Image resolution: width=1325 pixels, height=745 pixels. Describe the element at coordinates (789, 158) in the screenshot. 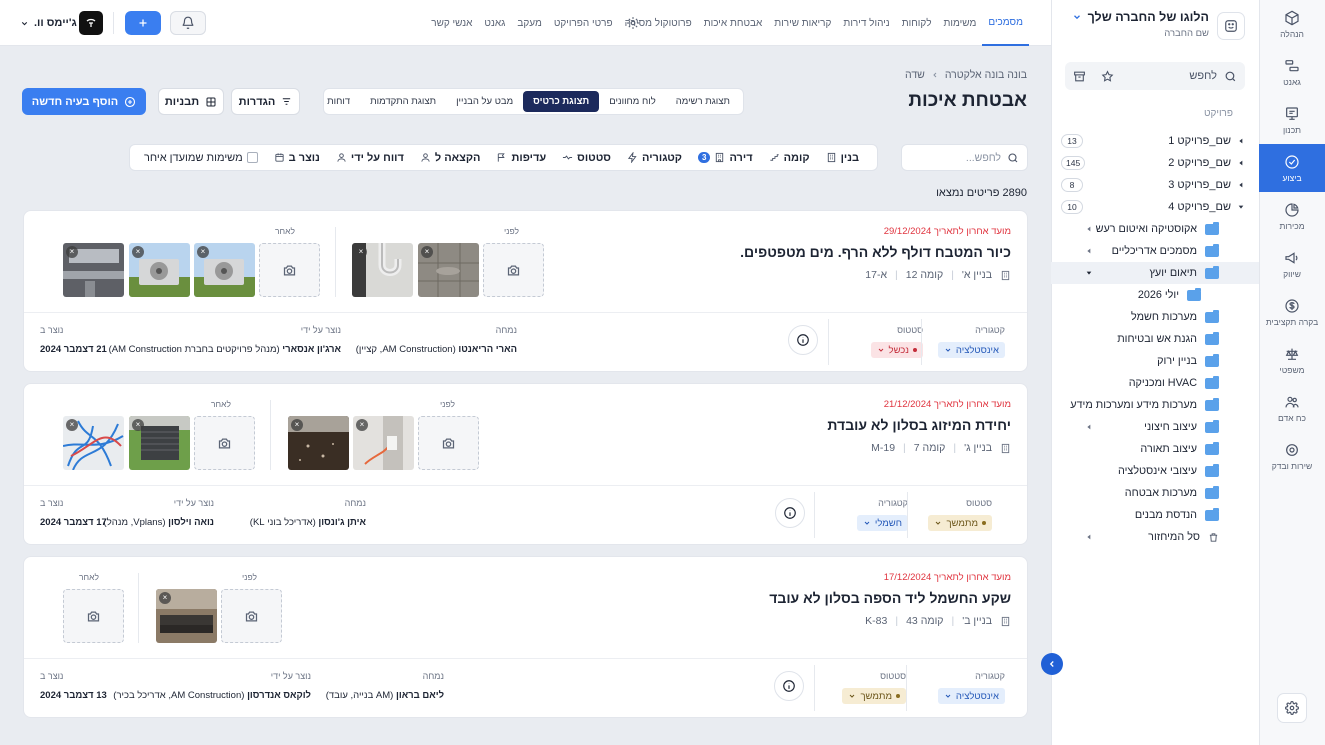

I see `filter-1: קומה` at that location.